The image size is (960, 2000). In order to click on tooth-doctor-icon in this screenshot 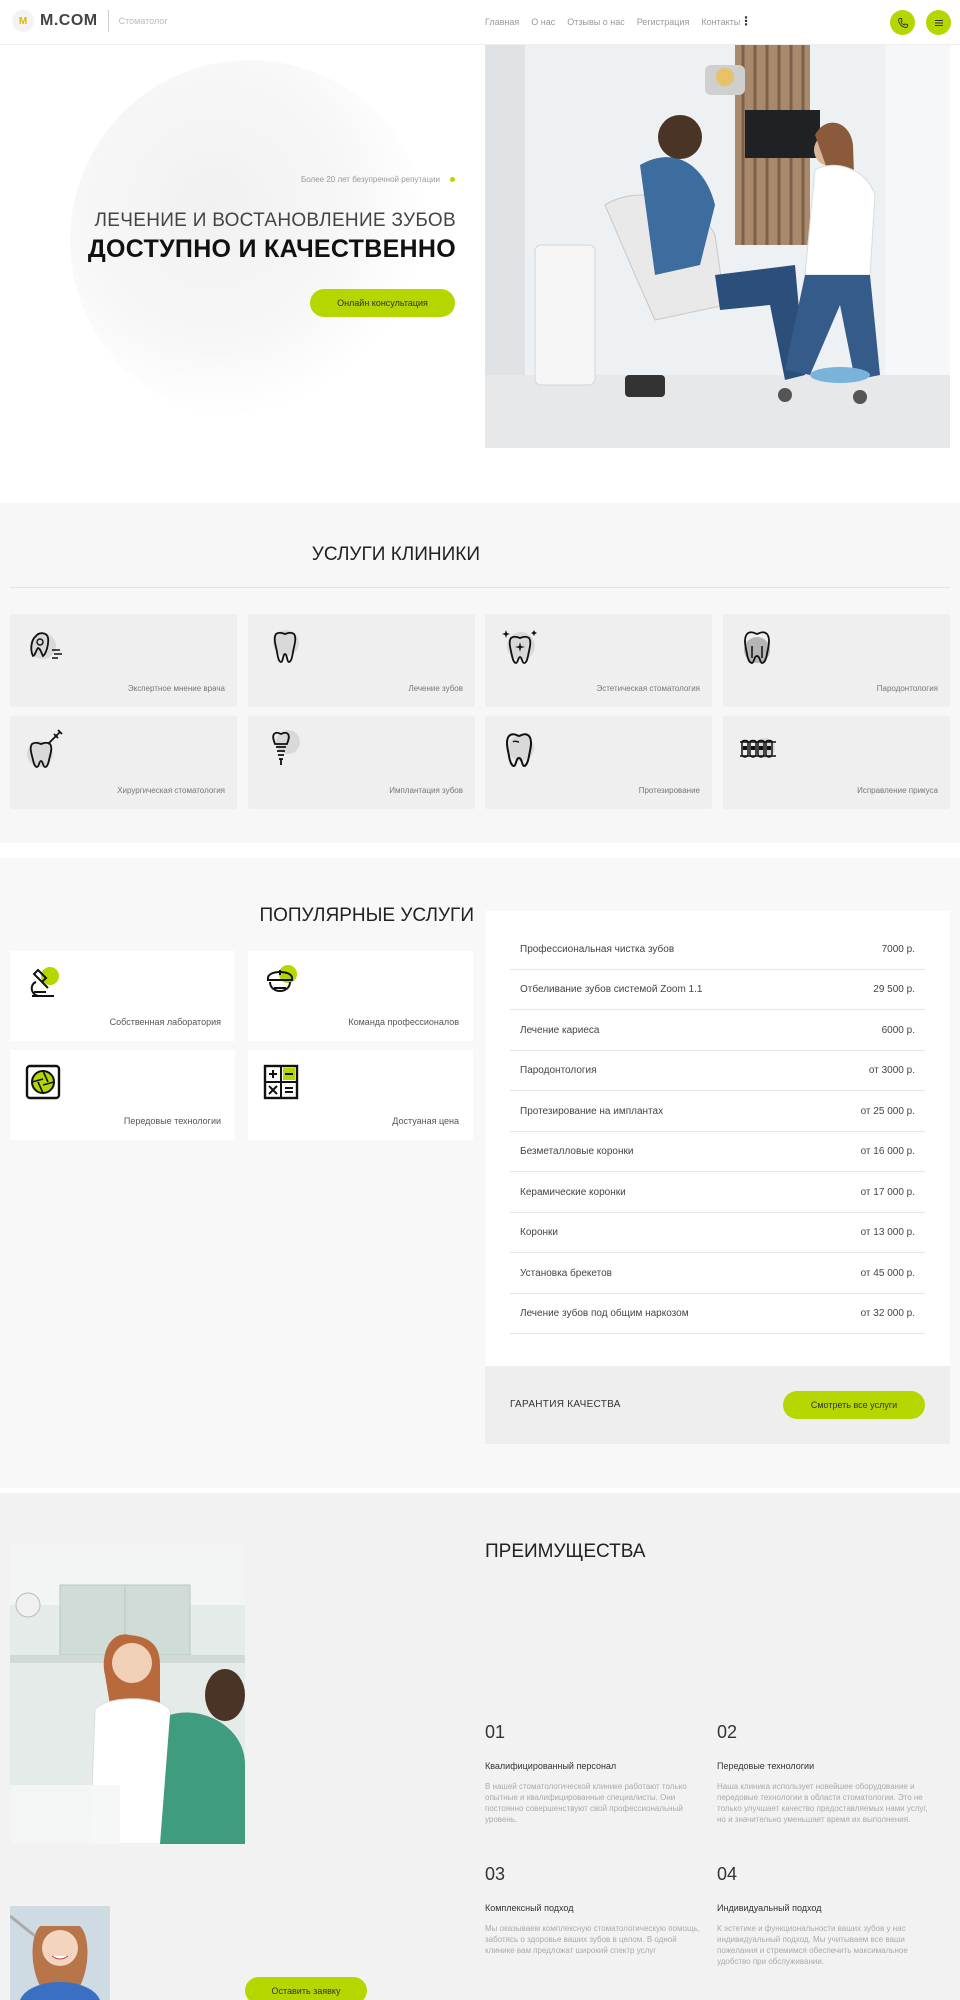, I will do `click(46, 645)`.